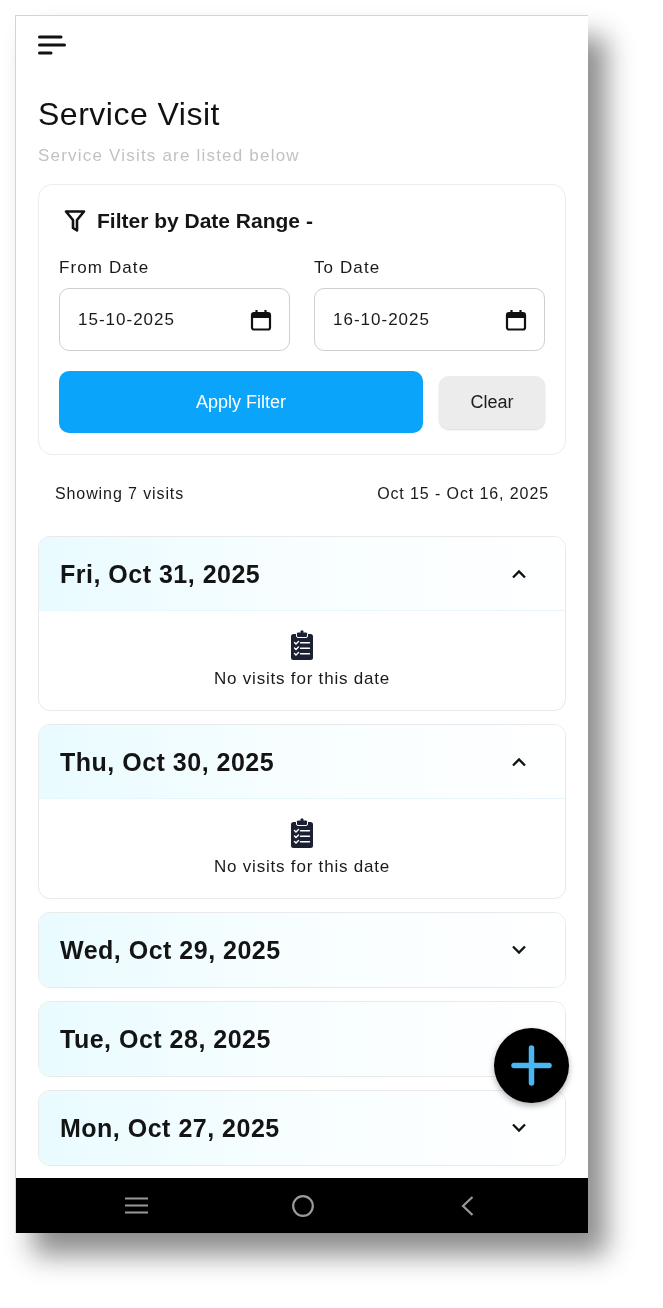 The image size is (663, 1308). Describe the element at coordinates (104, 268) in the screenshot. I see `field-label: From Date` at that location.